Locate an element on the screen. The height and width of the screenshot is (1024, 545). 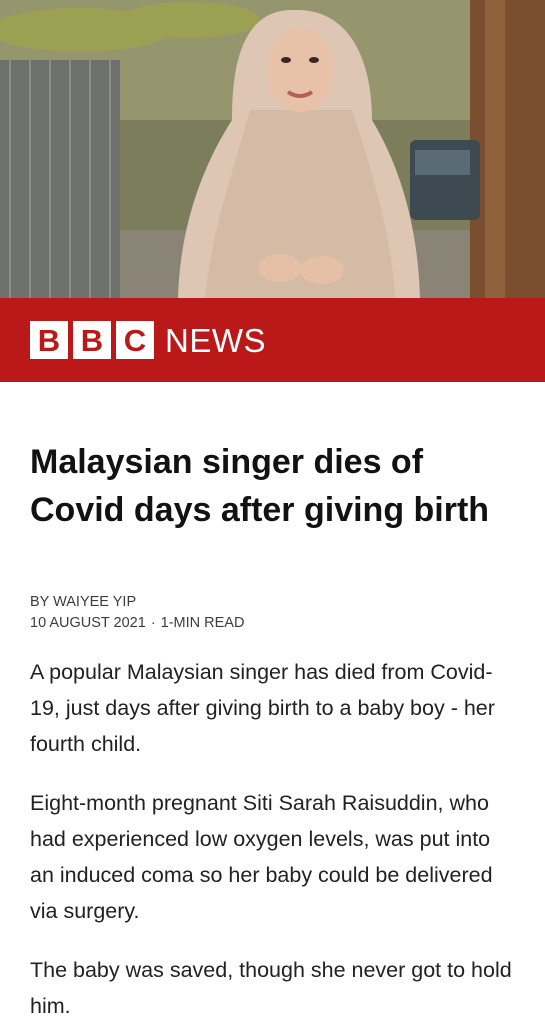
byline-author: BY WAIYEE YIP is located at coordinates (83, 602).